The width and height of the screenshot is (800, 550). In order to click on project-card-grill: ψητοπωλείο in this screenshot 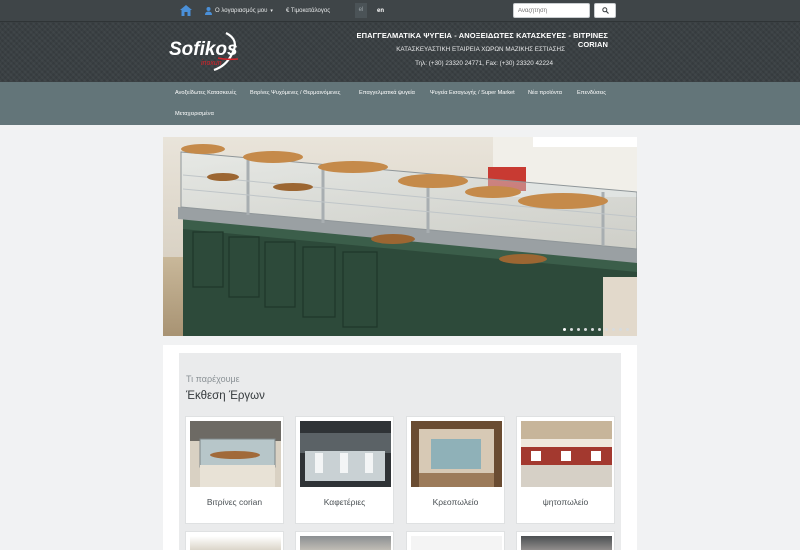, I will do `click(565, 470)`.